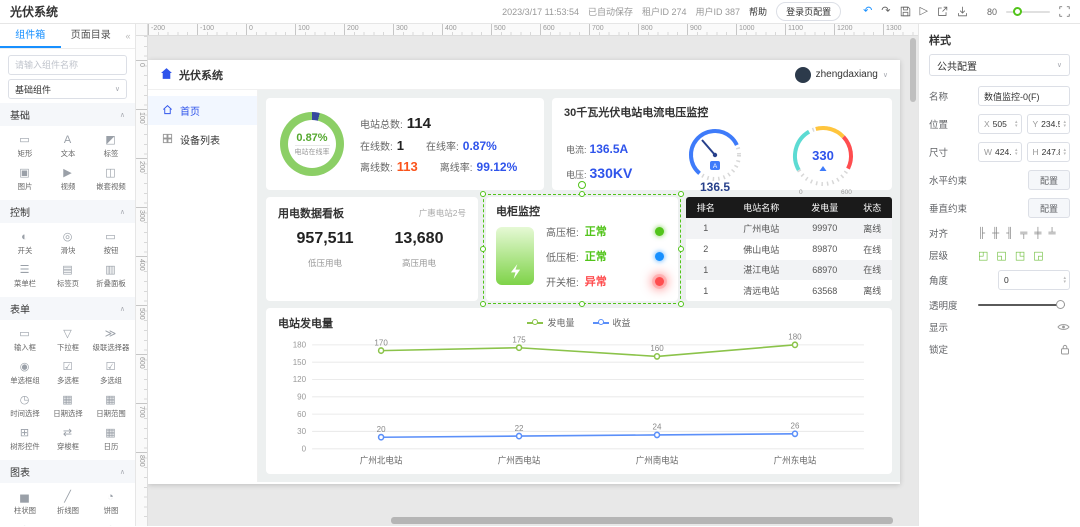 The width and height of the screenshot is (1080, 527). I want to click on help-link: 帮助, so click(758, 11).